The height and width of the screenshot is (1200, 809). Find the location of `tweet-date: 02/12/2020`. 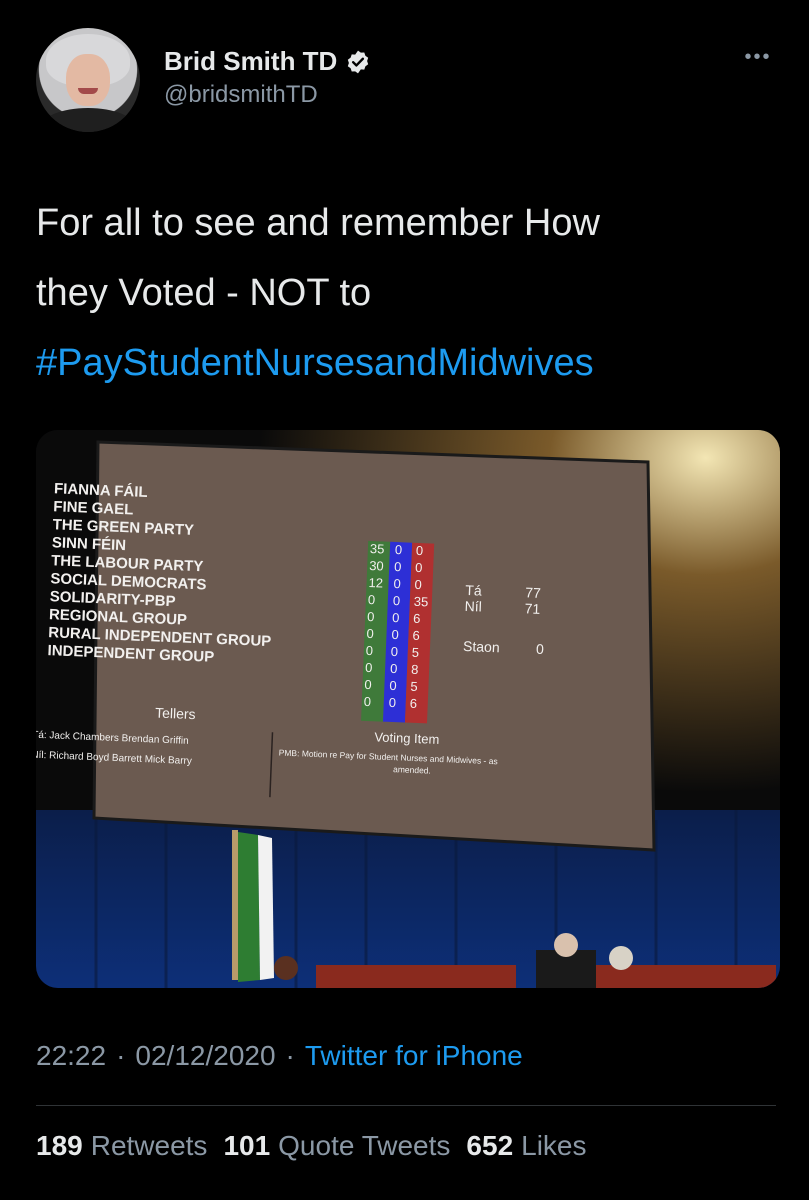

tweet-date: 02/12/2020 is located at coordinates (205, 1056).